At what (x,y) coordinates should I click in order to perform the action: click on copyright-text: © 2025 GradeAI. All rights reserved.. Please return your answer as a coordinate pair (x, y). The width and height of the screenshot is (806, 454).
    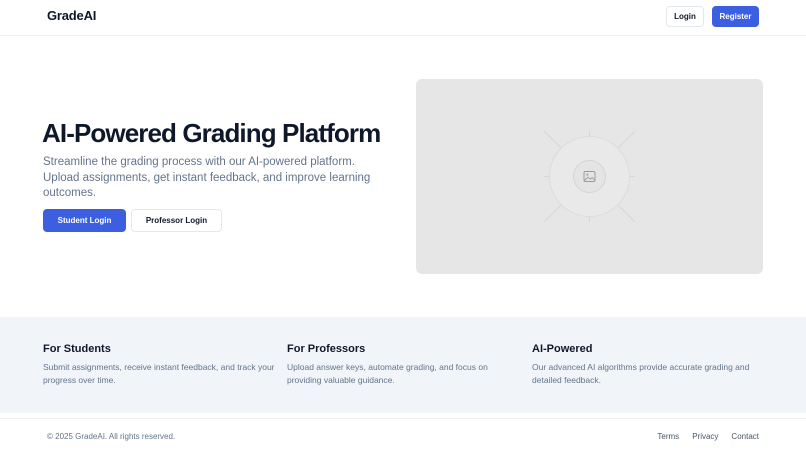
    Looking at the image, I should click on (111, 436).